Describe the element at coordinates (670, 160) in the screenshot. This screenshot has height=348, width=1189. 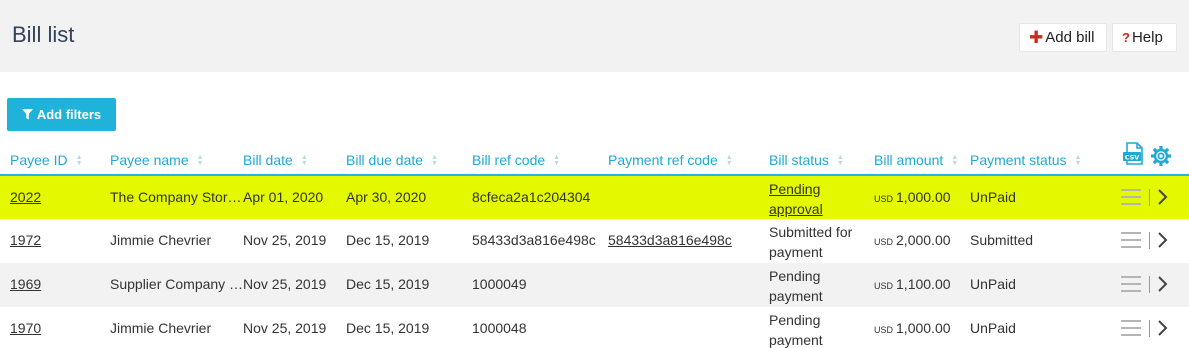
I see `column-header-payment-ref-code: Payment ref code ▲ ▼` at that location.